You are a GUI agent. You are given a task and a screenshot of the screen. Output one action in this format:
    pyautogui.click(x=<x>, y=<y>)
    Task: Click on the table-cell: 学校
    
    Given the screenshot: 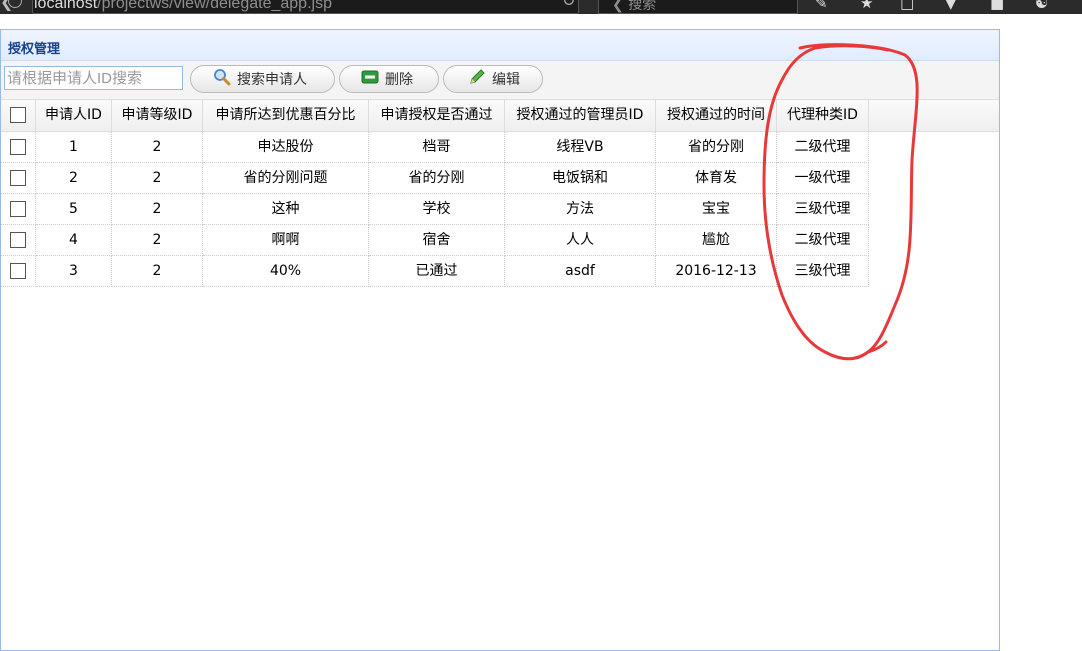 What is the action you would take?
    pyautogui.click(x=437, y=209)
    